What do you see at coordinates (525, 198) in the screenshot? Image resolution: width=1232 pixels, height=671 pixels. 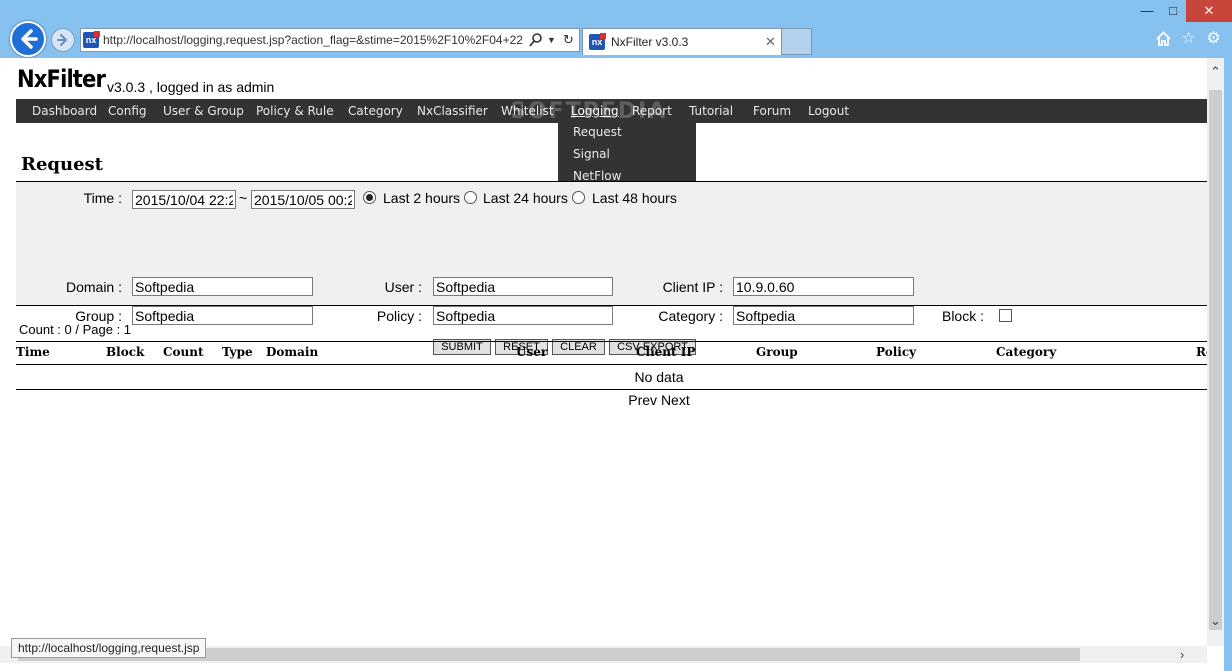 I see `radio-label-last-24-hours: Last 24 hours` at bounding box center [525, 198].